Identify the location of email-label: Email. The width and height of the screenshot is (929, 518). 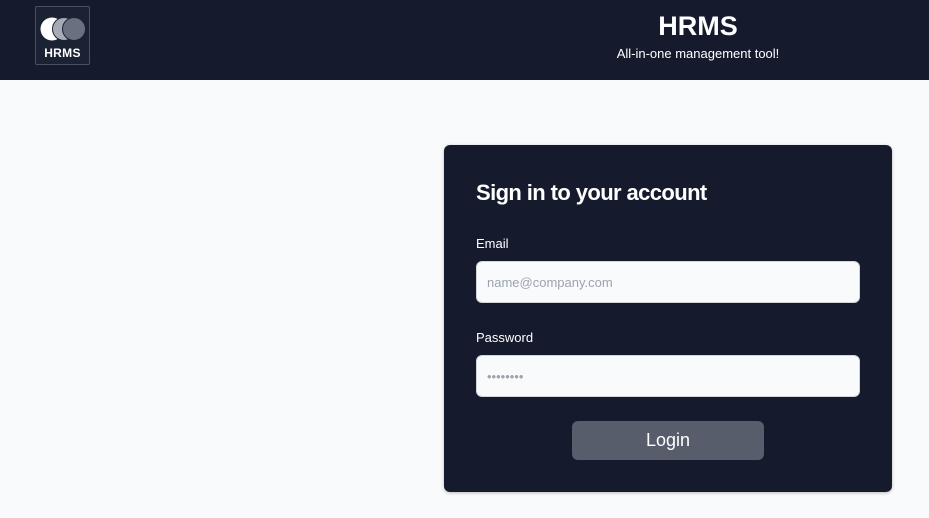
(492, 243).